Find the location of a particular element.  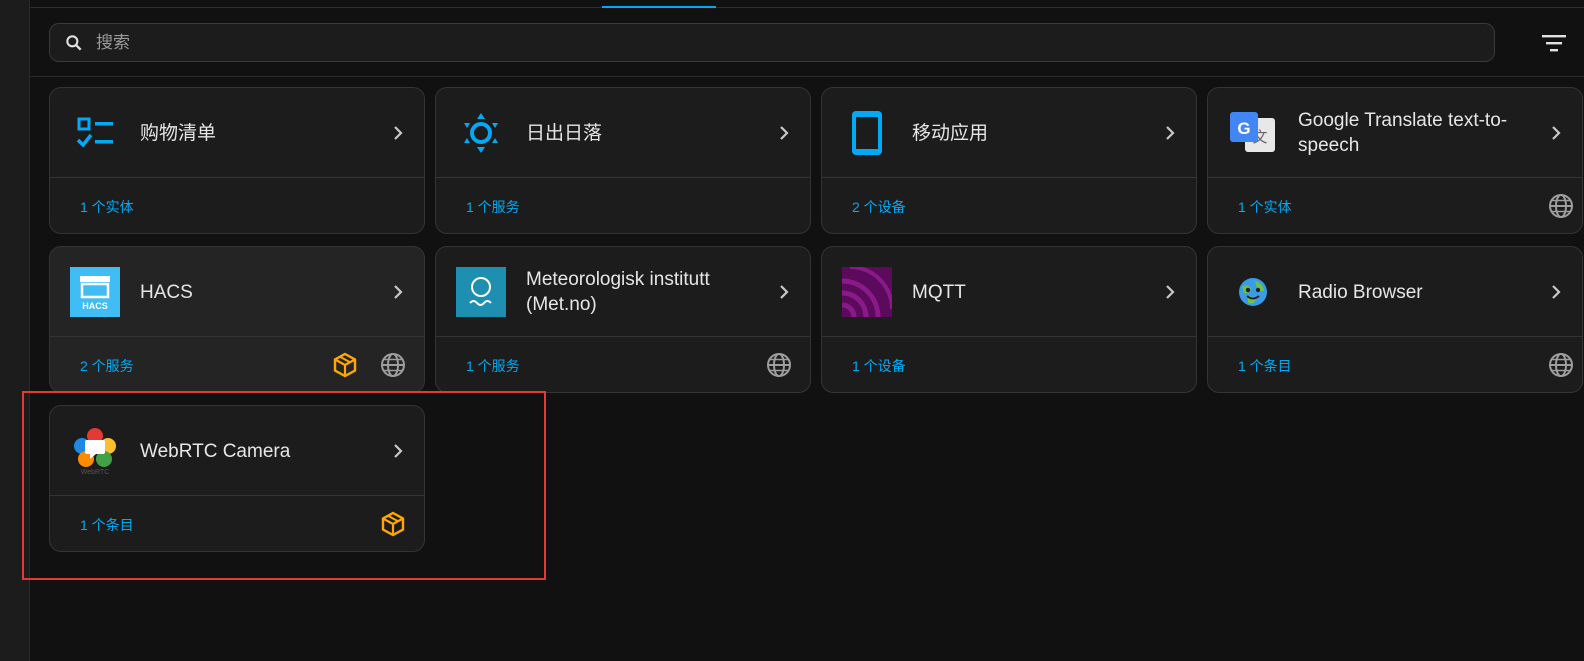

card-header: 移动应用 is located at coordinates (1009, 133).